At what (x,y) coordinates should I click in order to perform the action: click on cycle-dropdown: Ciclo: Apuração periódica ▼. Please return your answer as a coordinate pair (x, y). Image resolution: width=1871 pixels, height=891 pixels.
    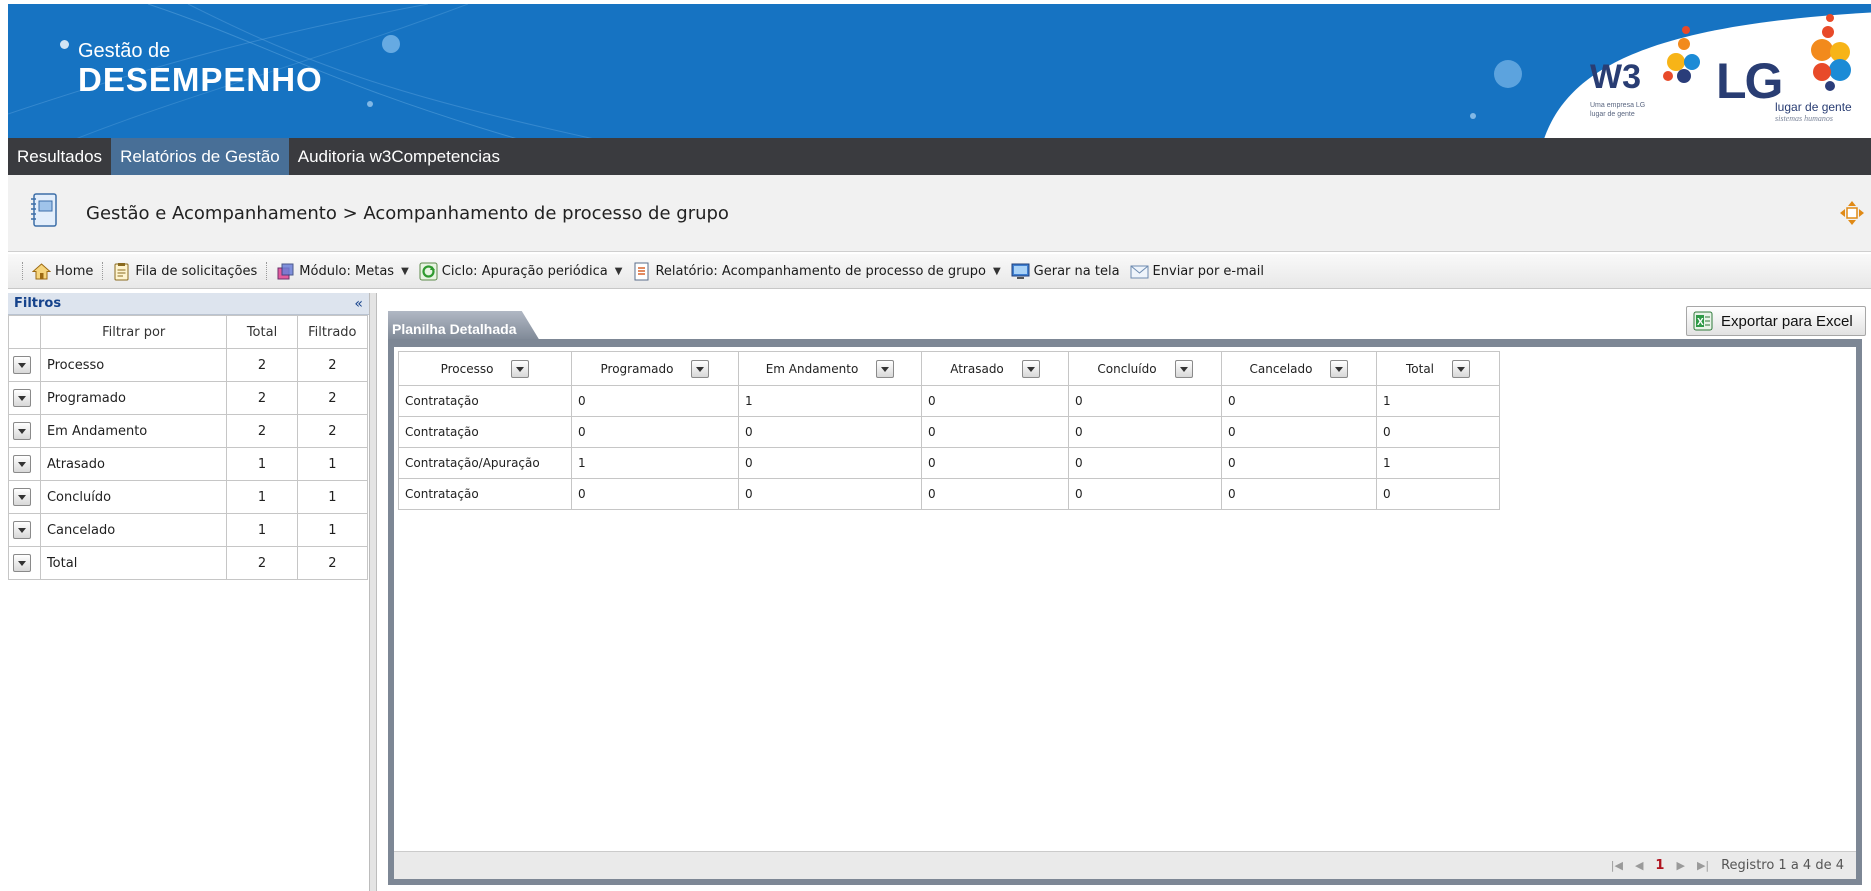
    Looking at the image, I should click on (521, 271).